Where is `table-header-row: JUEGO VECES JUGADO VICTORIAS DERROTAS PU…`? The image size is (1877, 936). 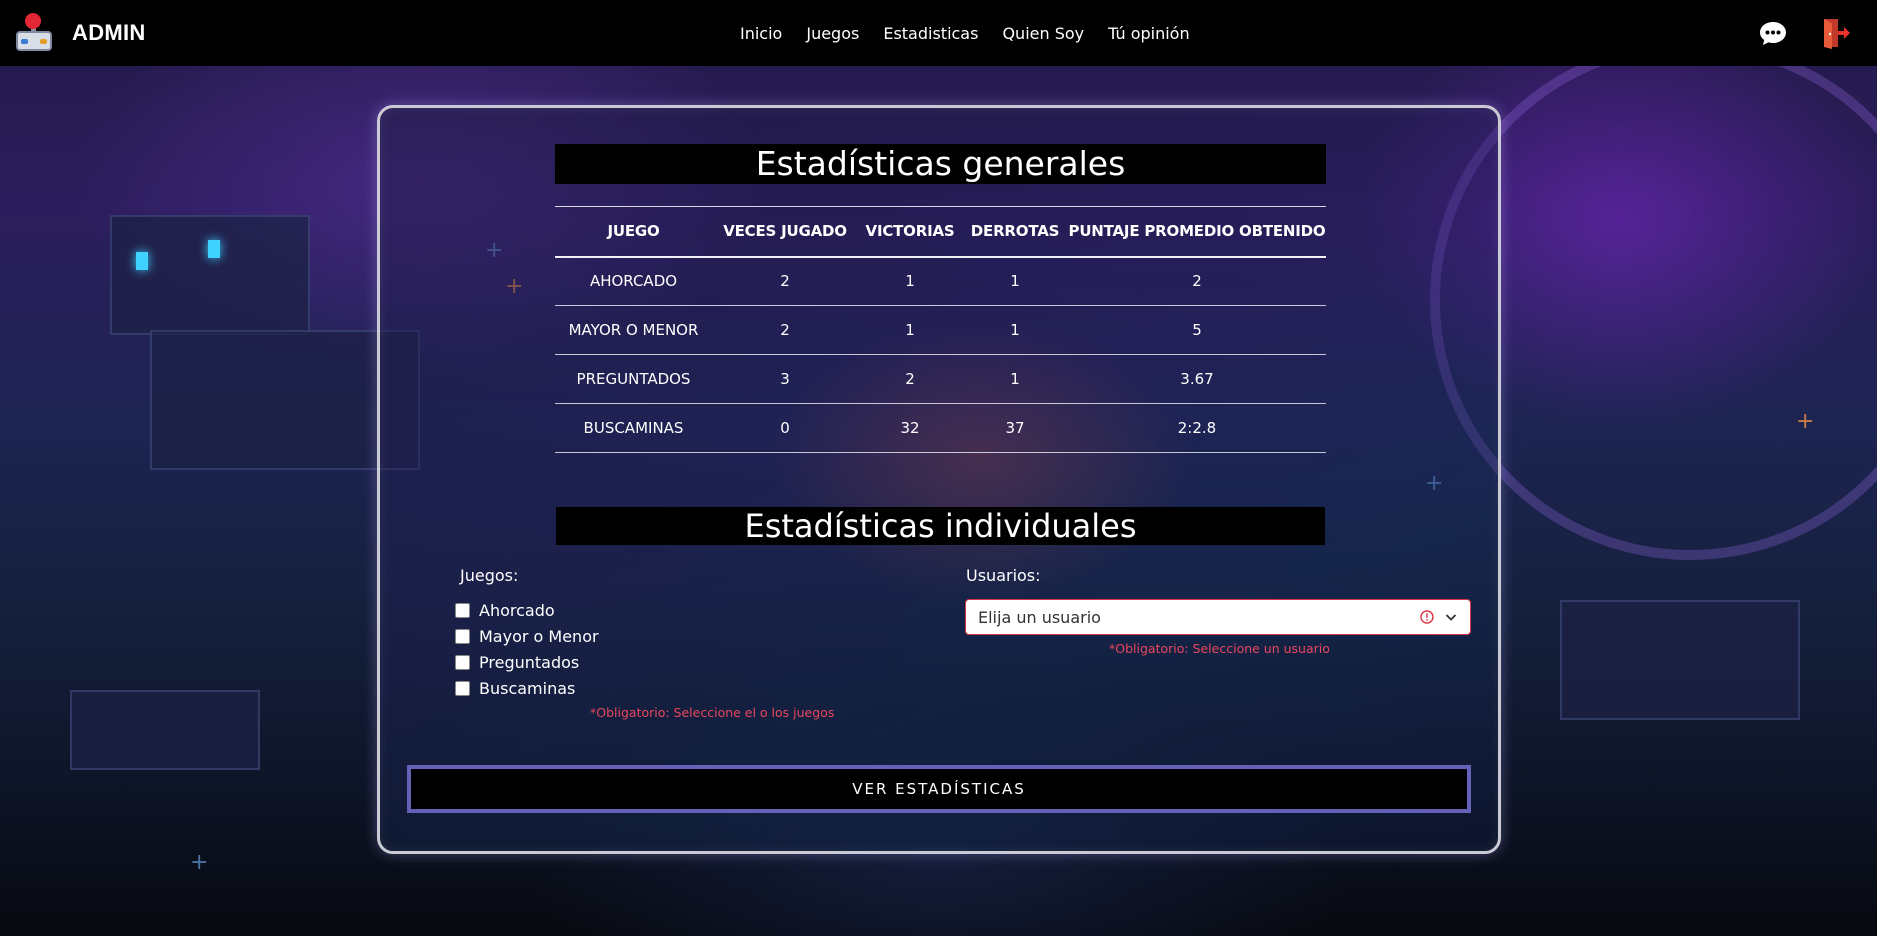
table-header-row: JUEGO VECES JUGADO VICTORIAS DERROTAS PU… is located at coordinates (940, 232).